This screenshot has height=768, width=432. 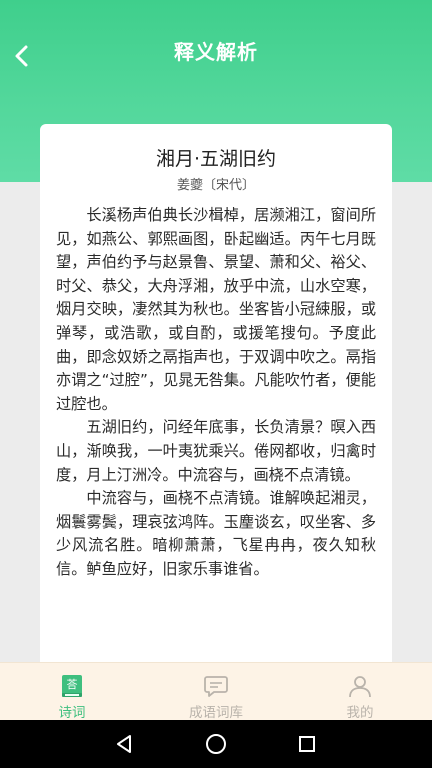 I want to click on triangle-back-icon, so click(x=124, y=744).